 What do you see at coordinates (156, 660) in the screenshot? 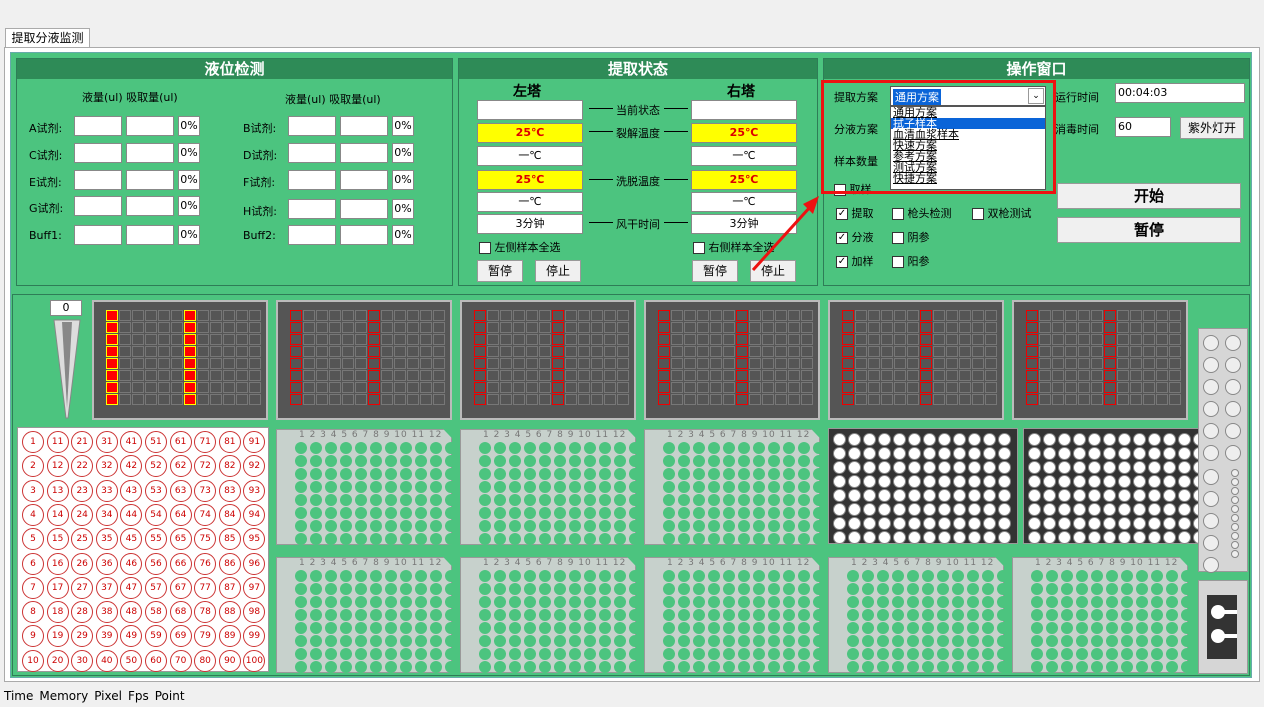
I see `sample-tube: 60` at bounding box center [156, 660].